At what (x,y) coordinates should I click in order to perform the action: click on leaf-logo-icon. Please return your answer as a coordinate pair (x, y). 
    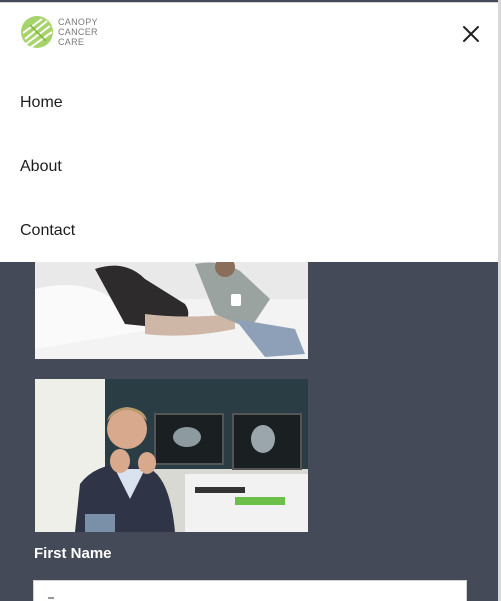
    Looking at the image, I should click on (37, 32).